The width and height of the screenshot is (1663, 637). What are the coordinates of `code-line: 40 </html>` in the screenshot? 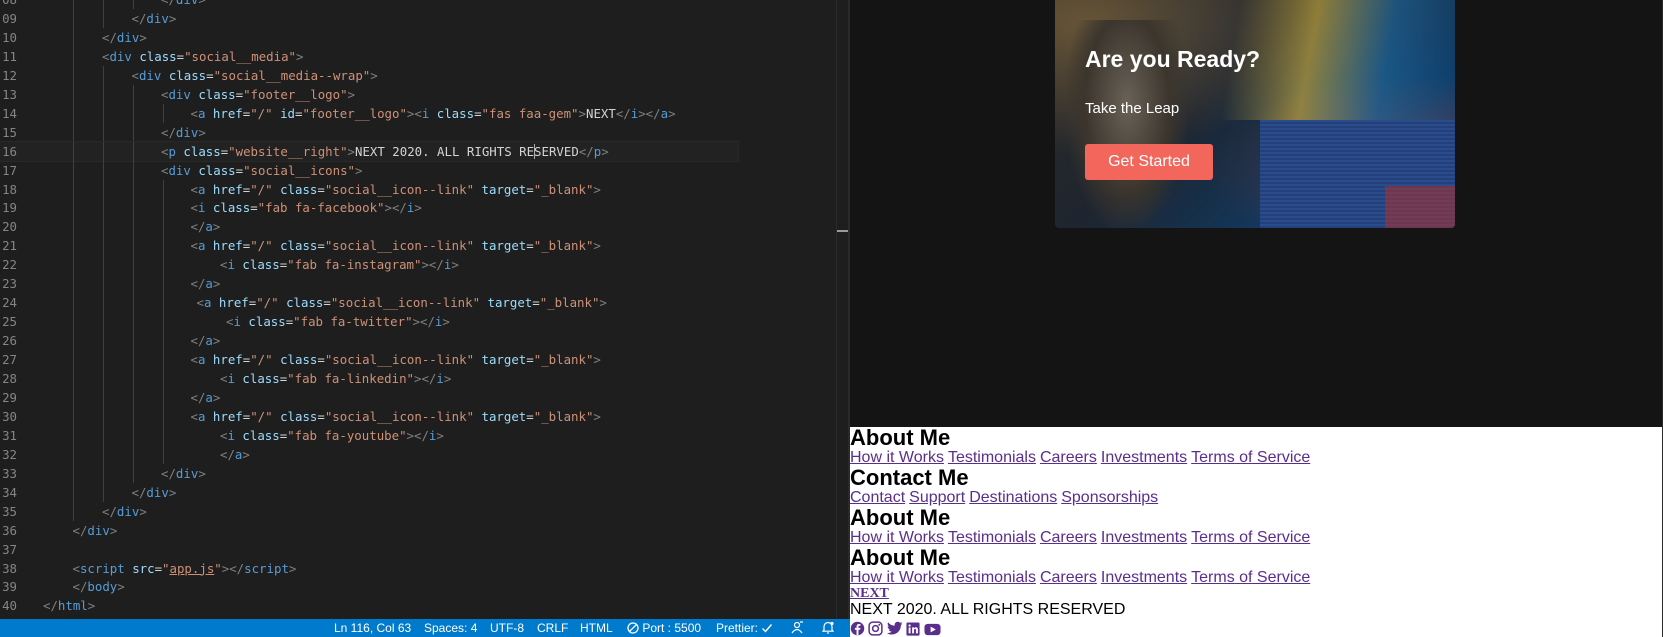 It's located at (424, 605).